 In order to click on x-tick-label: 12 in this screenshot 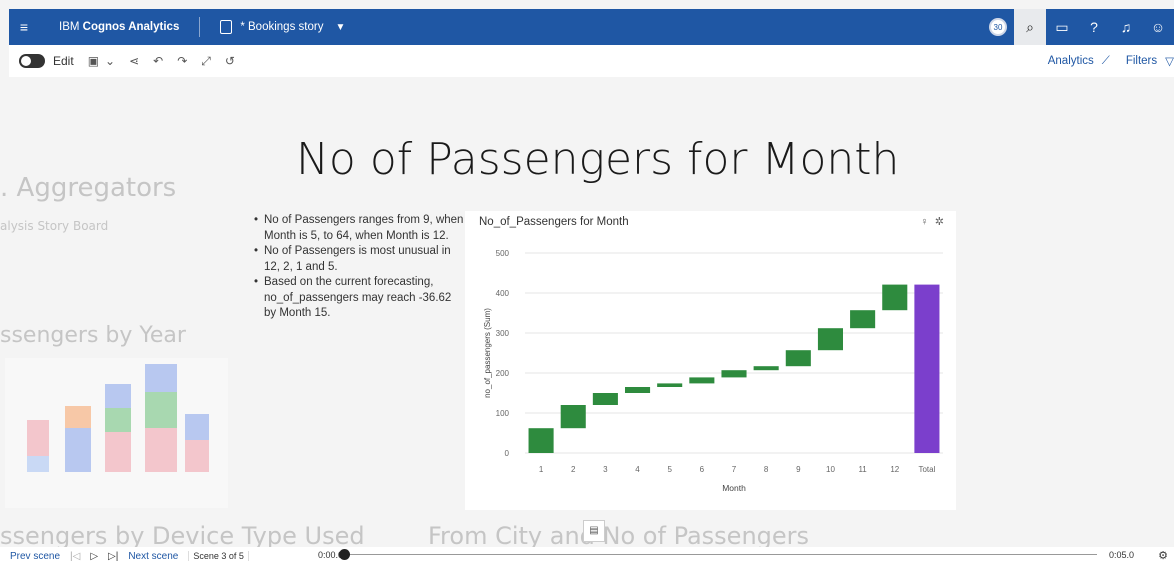, I will do `click(894, 469)`.